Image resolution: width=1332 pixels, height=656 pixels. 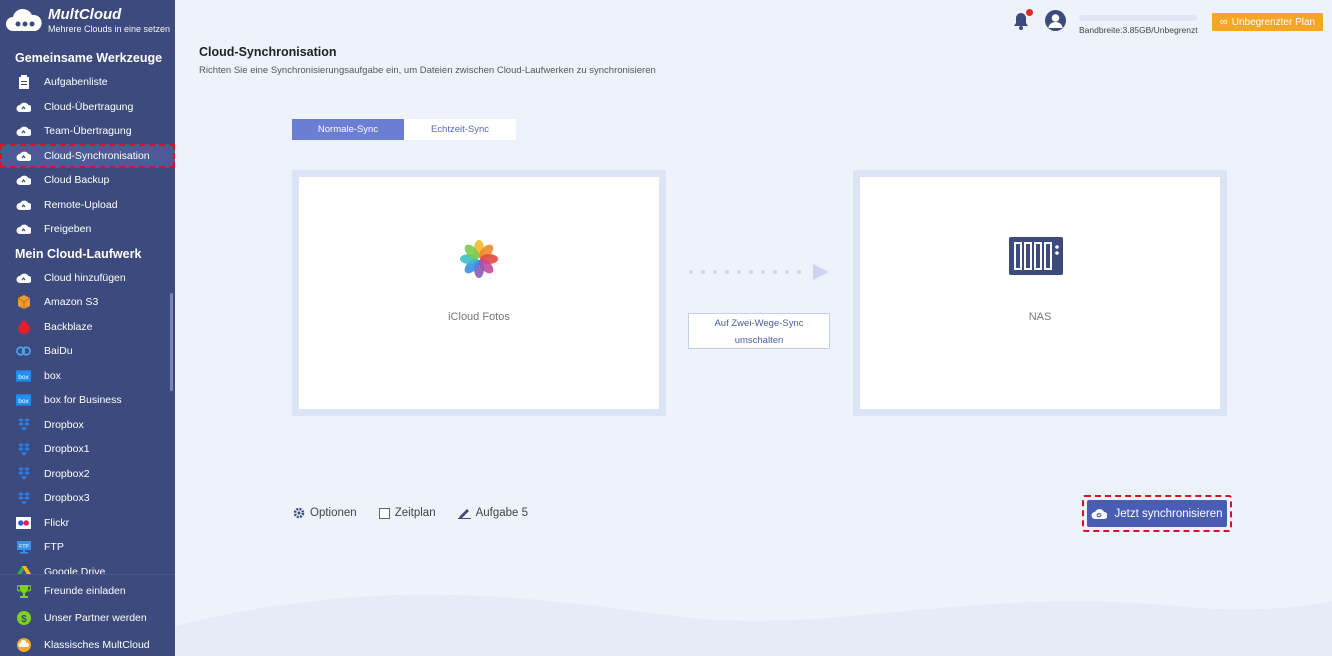 What do you see at coordinates (87, 547) in the screenshot?
I see `sidebar-item-ftp: FTP FTP` at bounding box center [87, 547].